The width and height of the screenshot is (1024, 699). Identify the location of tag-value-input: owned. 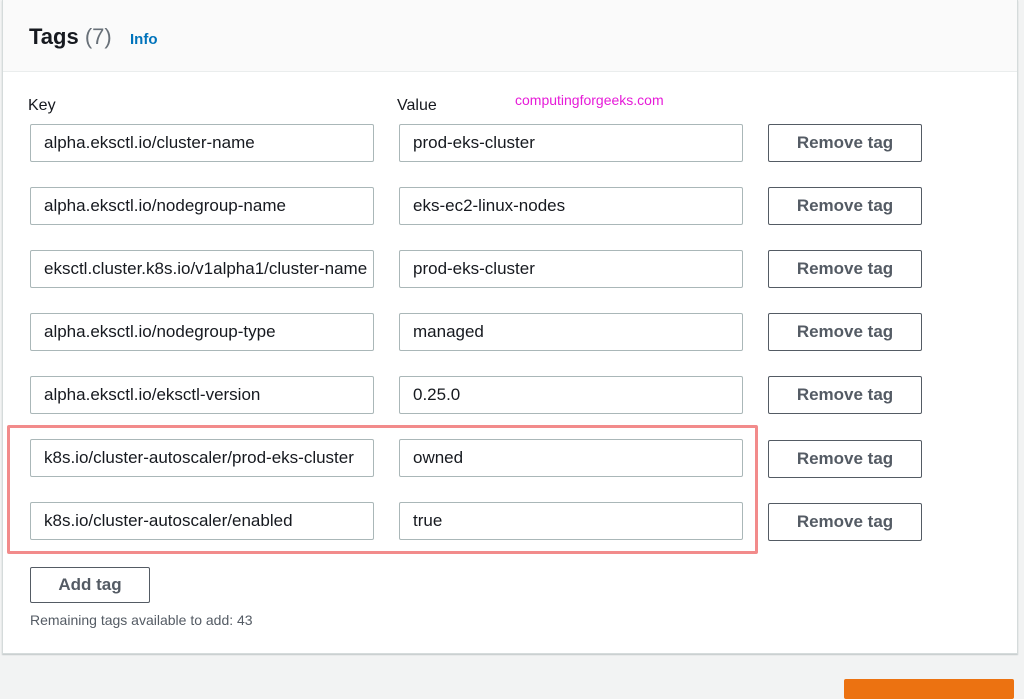
(571, 458).